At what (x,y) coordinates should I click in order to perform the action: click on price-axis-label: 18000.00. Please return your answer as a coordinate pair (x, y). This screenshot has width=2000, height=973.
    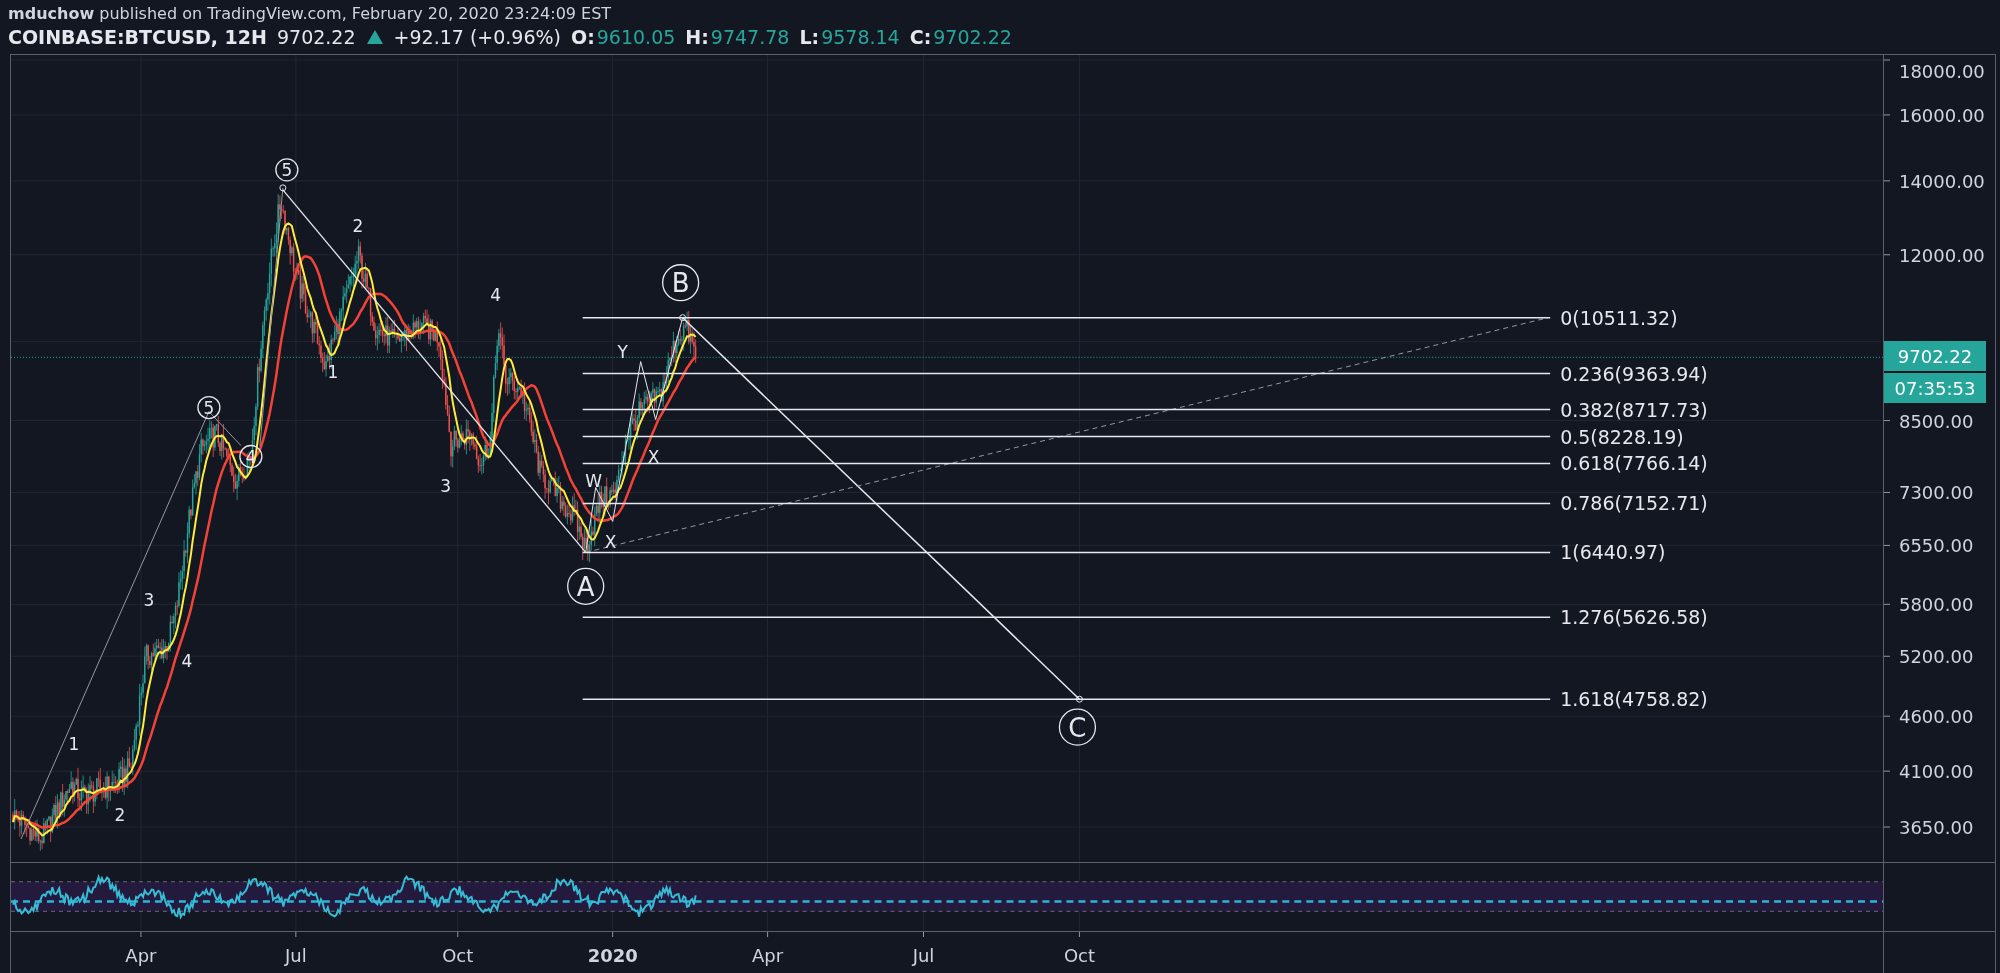
    Looking at the image, I should click on (1942, 71).